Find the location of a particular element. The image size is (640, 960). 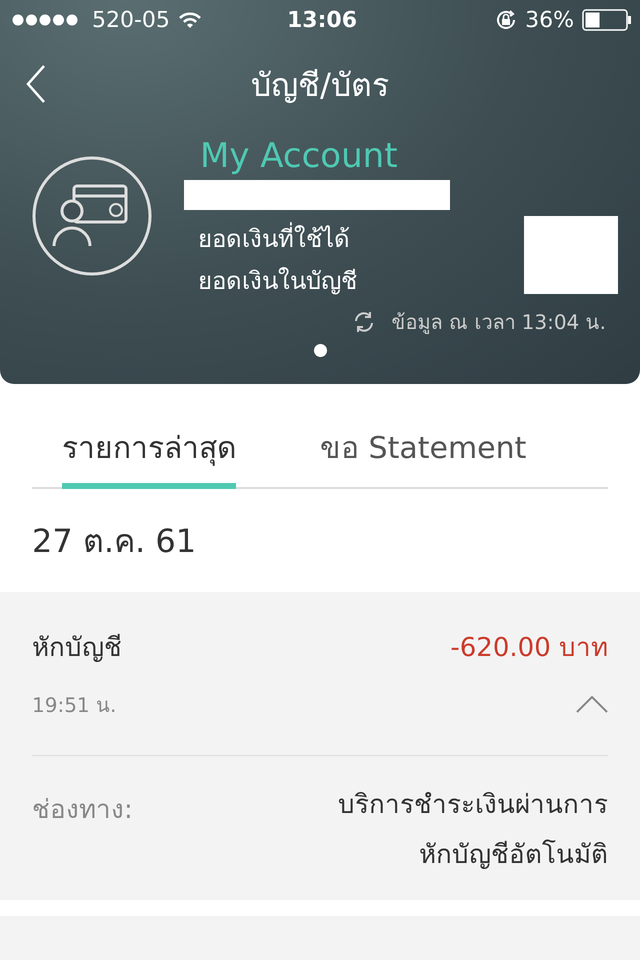

battery-icon is located at coordinates (607, 20).